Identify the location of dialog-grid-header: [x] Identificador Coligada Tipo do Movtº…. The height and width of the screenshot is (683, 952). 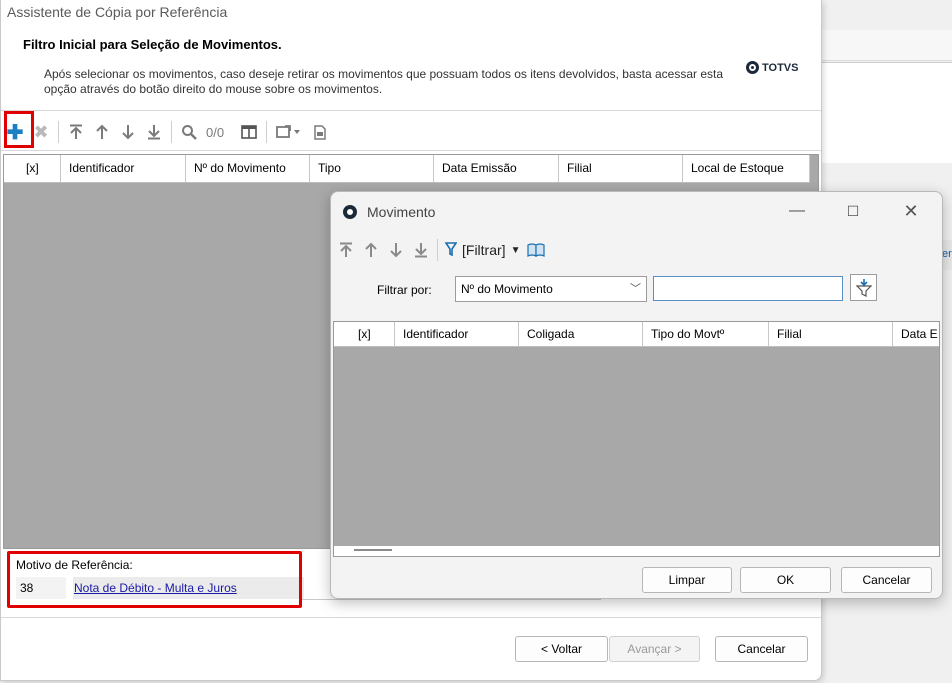
(636, 334).